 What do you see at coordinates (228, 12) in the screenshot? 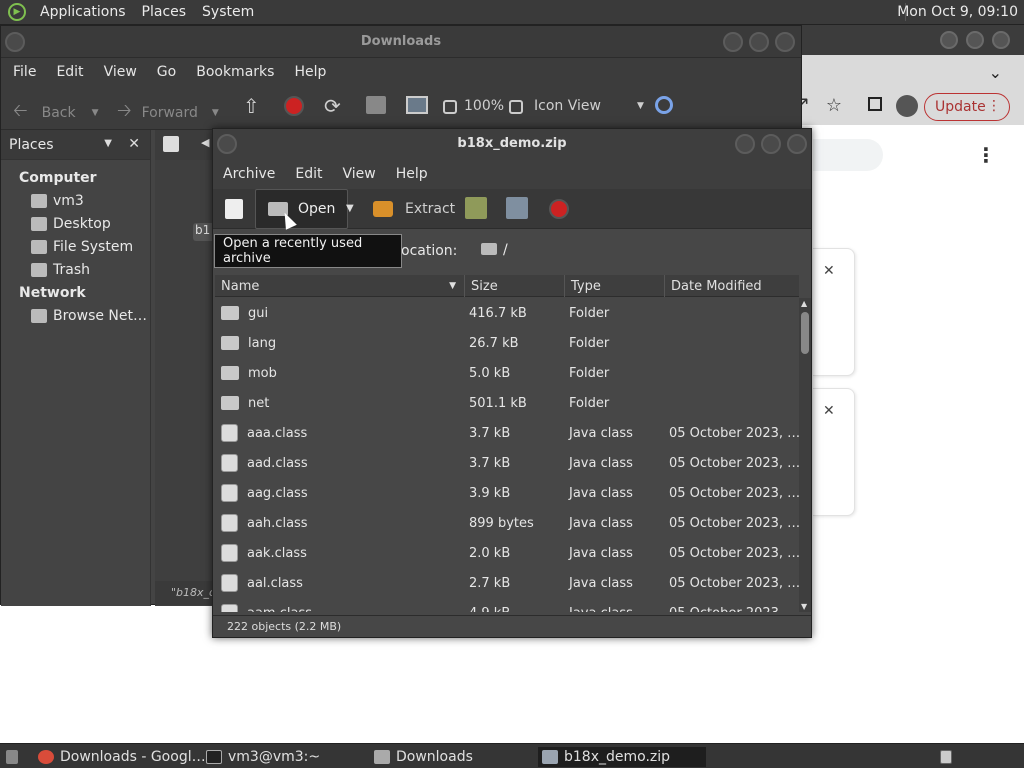
I see `menu-system: System` at bounding box center [228, 12].